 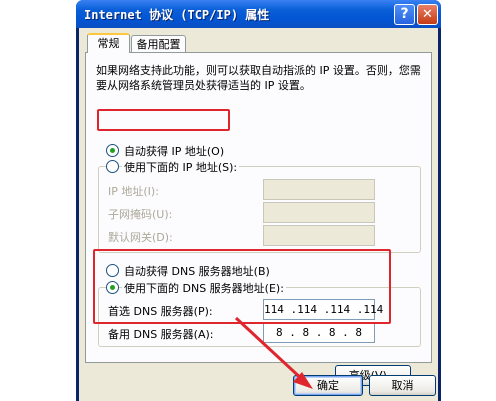 I want to click on arrow-line, so click(x=270, y=349).